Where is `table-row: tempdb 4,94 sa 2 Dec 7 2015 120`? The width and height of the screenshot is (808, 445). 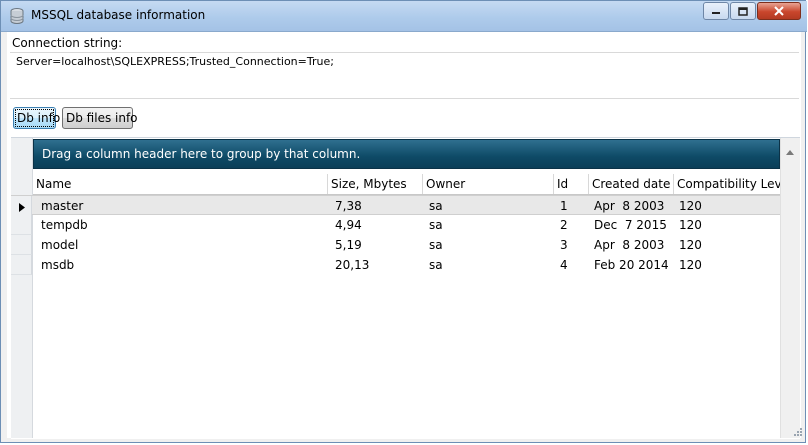 table-row: tempdb 4,94 sa 2 Dec 7 2015 120 is located at coordinates (395, 225).